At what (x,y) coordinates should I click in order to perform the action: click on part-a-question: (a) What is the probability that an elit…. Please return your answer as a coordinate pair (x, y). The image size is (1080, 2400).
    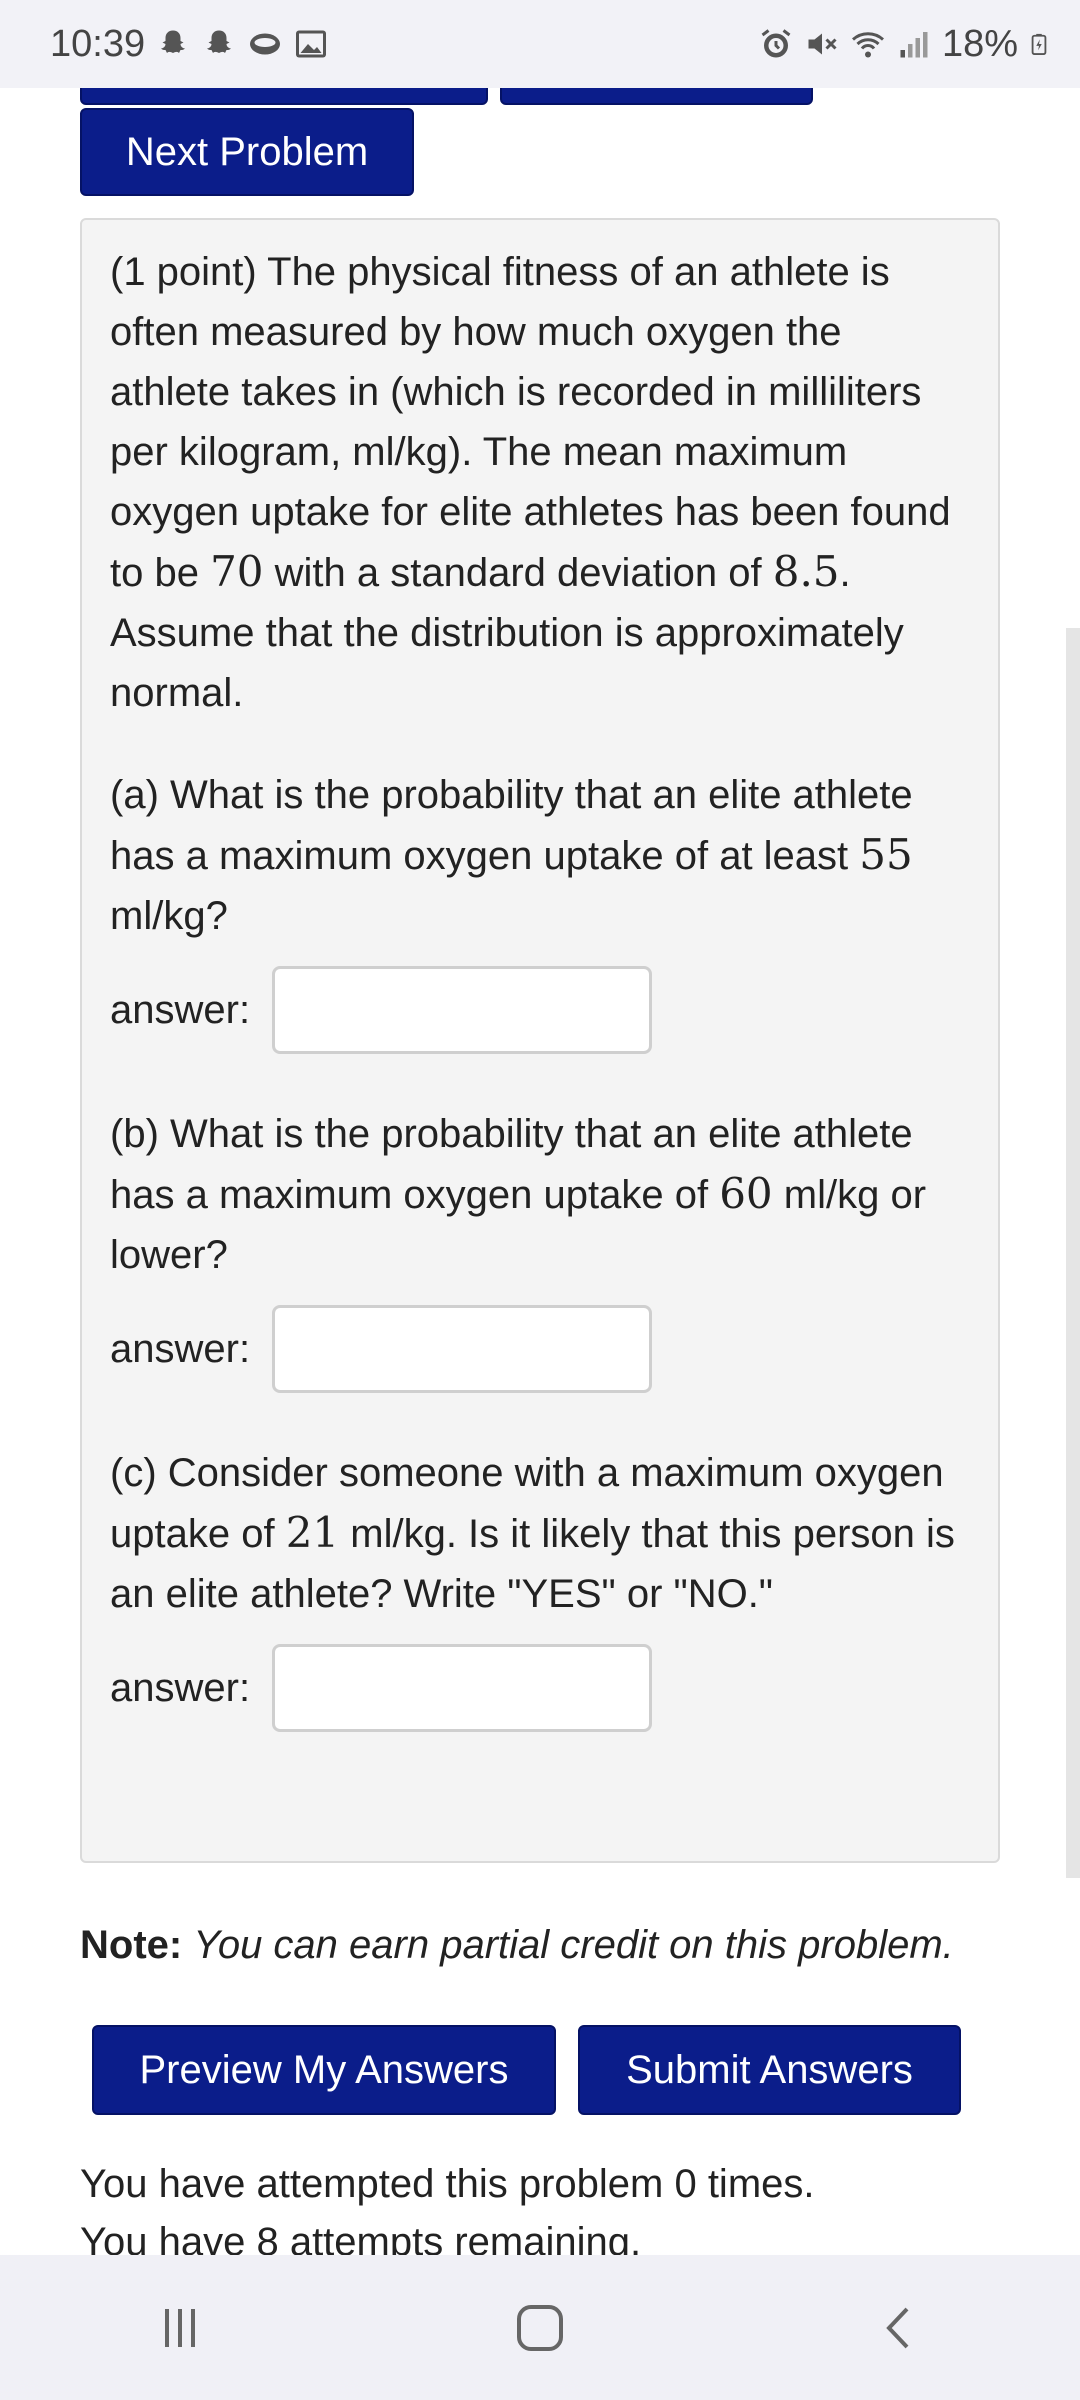
    Looking at the image, I should click on (511, 855).